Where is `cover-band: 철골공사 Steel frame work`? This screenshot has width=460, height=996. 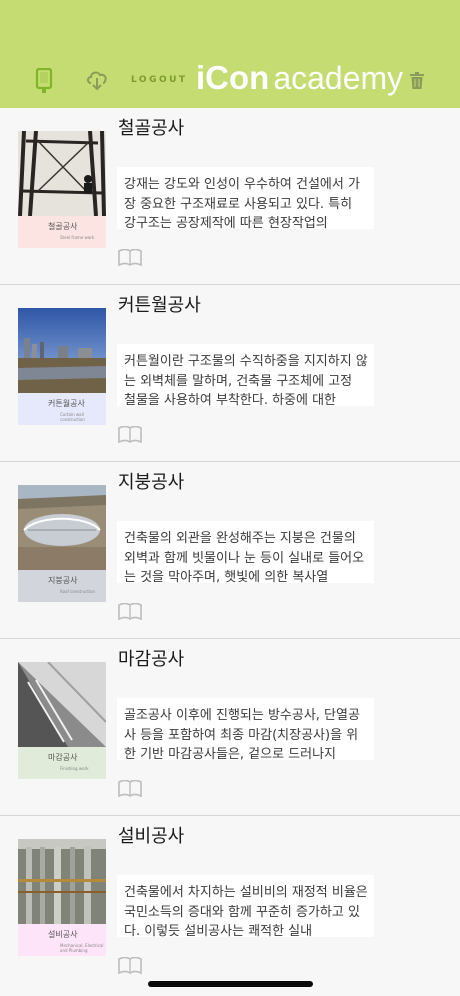 cover-band: 철골공사 Steel frame work is located at coordinates (62, 232).